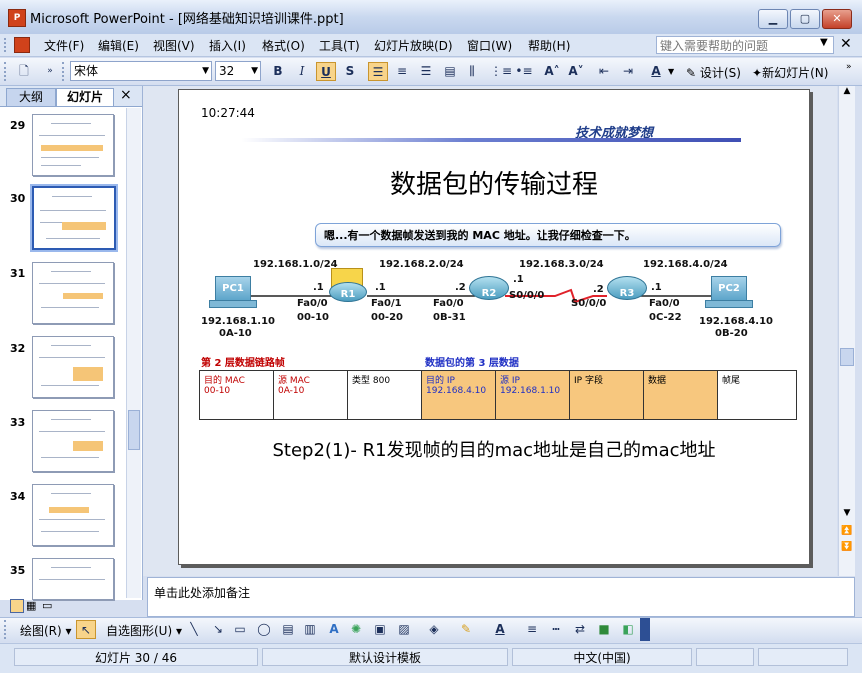 This screenshot has width=862, height=673. I want to click on cell-value: 192.168.1.10, so click(530, 391).